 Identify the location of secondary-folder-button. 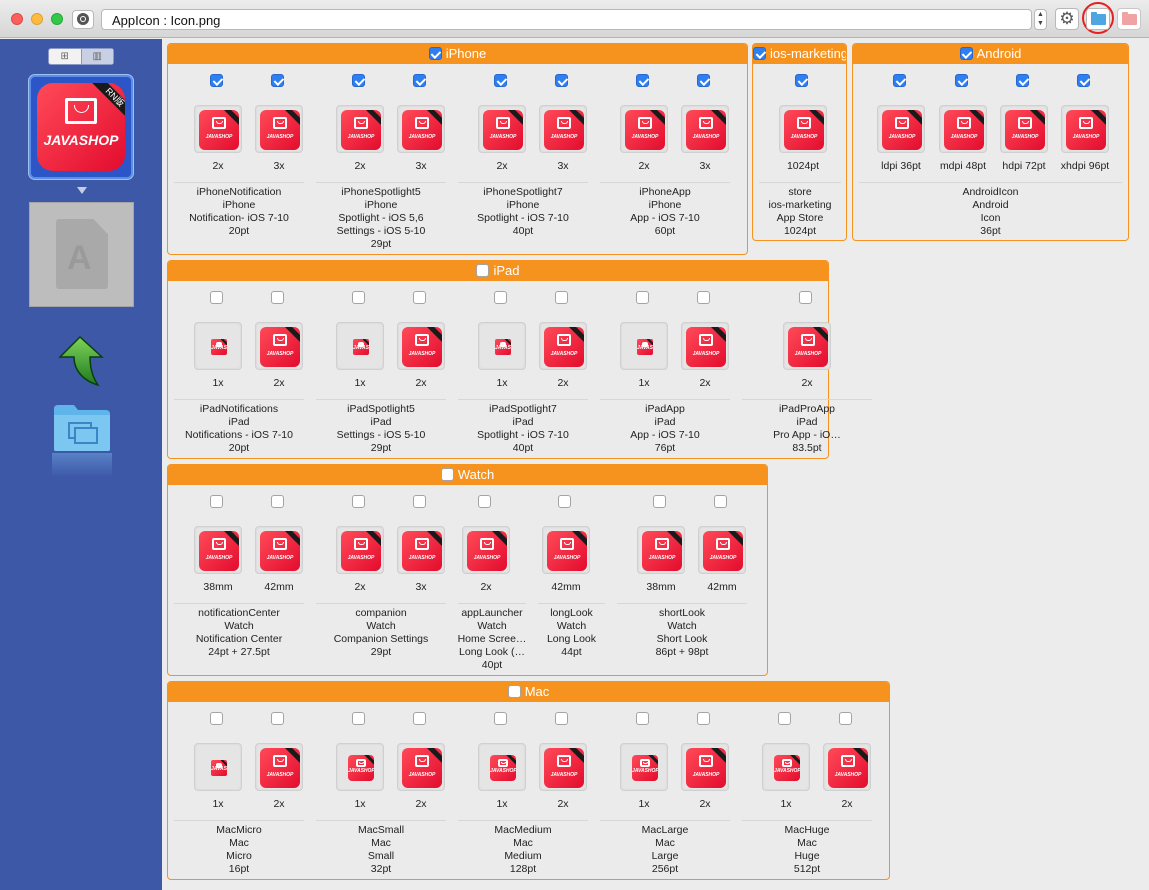
(1129, 19).